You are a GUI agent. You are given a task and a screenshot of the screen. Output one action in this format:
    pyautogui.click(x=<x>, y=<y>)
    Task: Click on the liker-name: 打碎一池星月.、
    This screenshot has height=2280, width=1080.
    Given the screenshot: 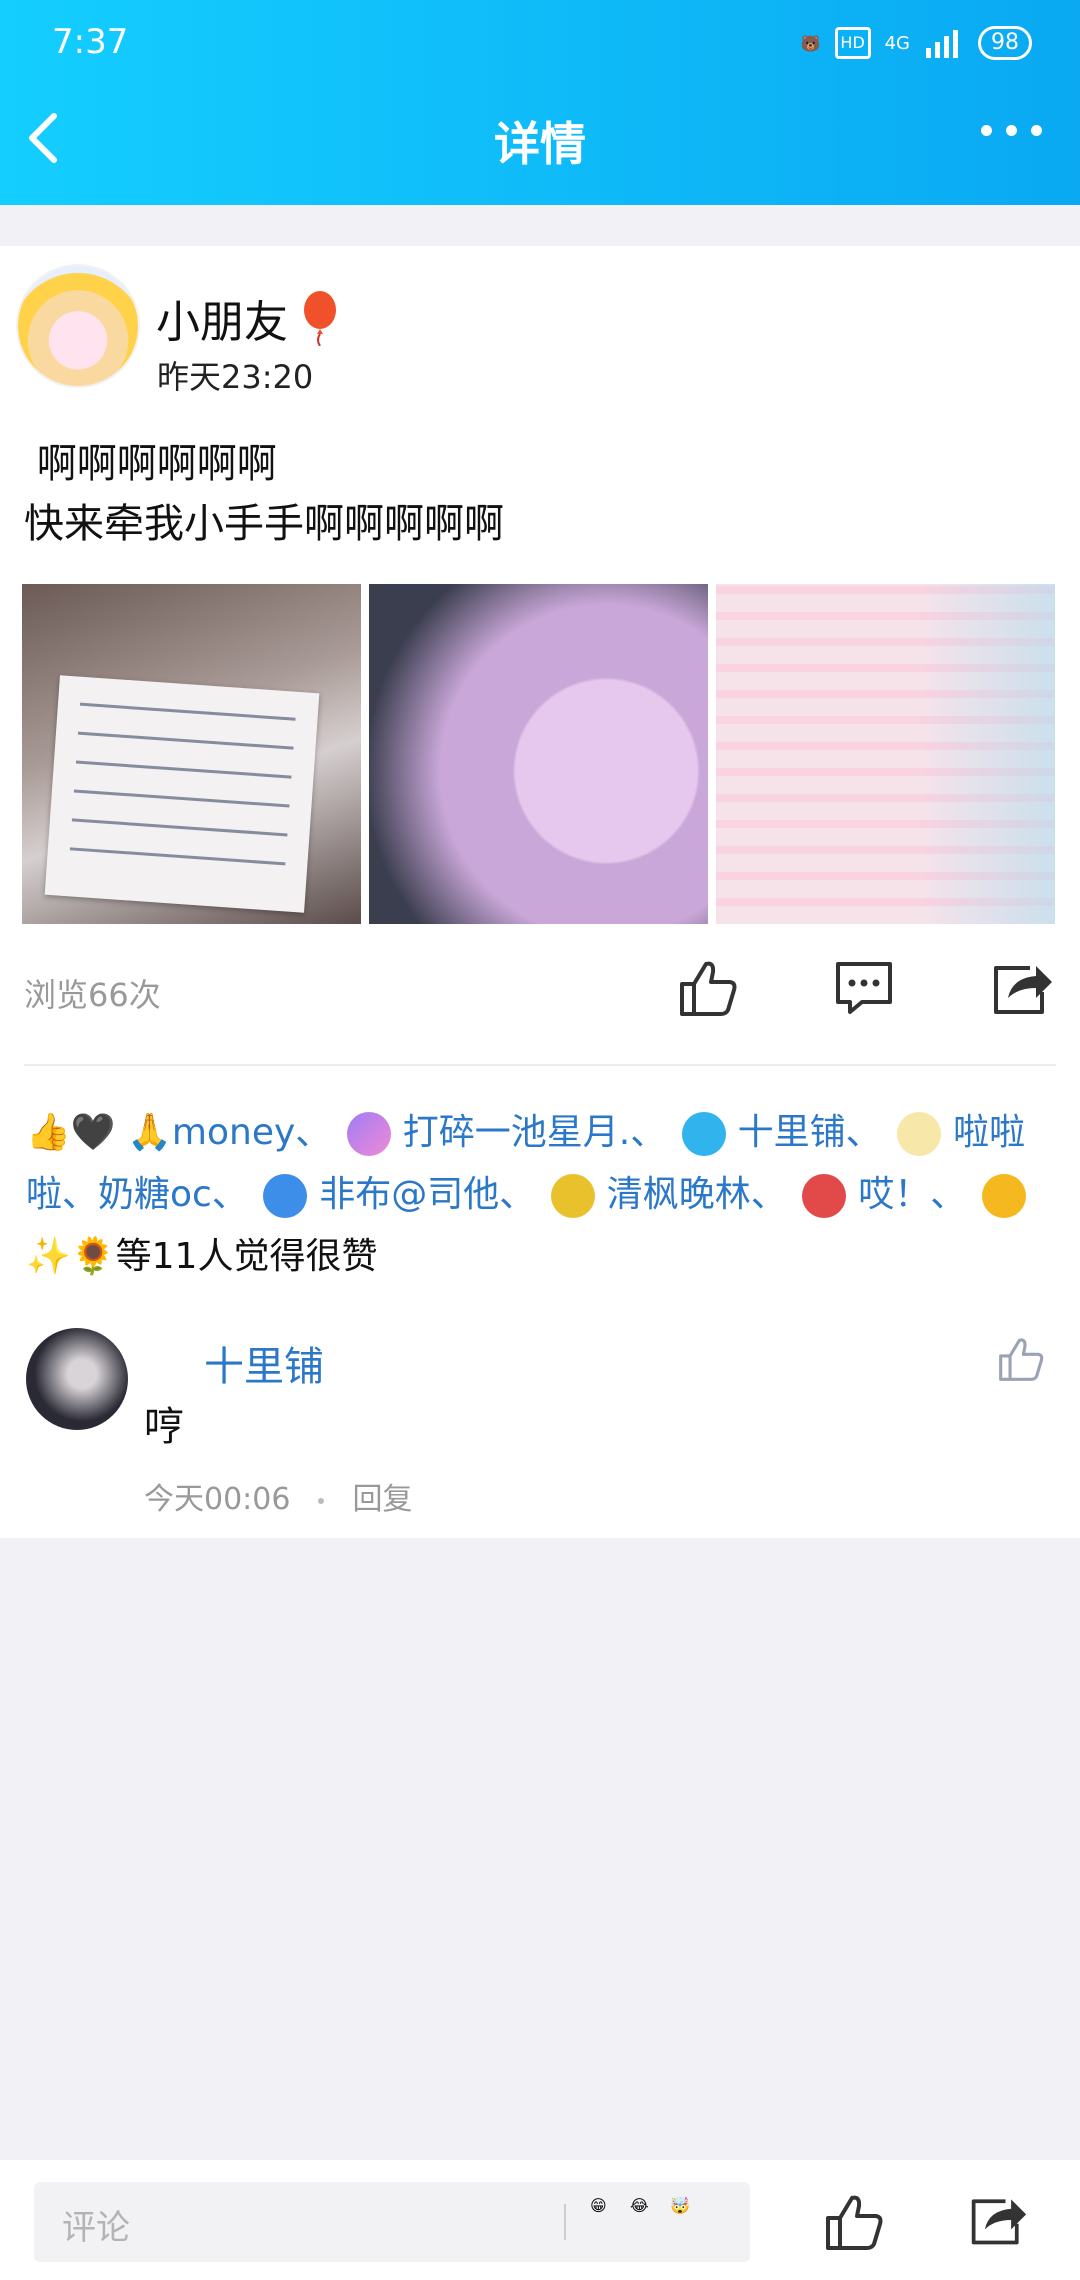 What is the action you would take?
    pyautogui.click(x=534, y=1132)
    